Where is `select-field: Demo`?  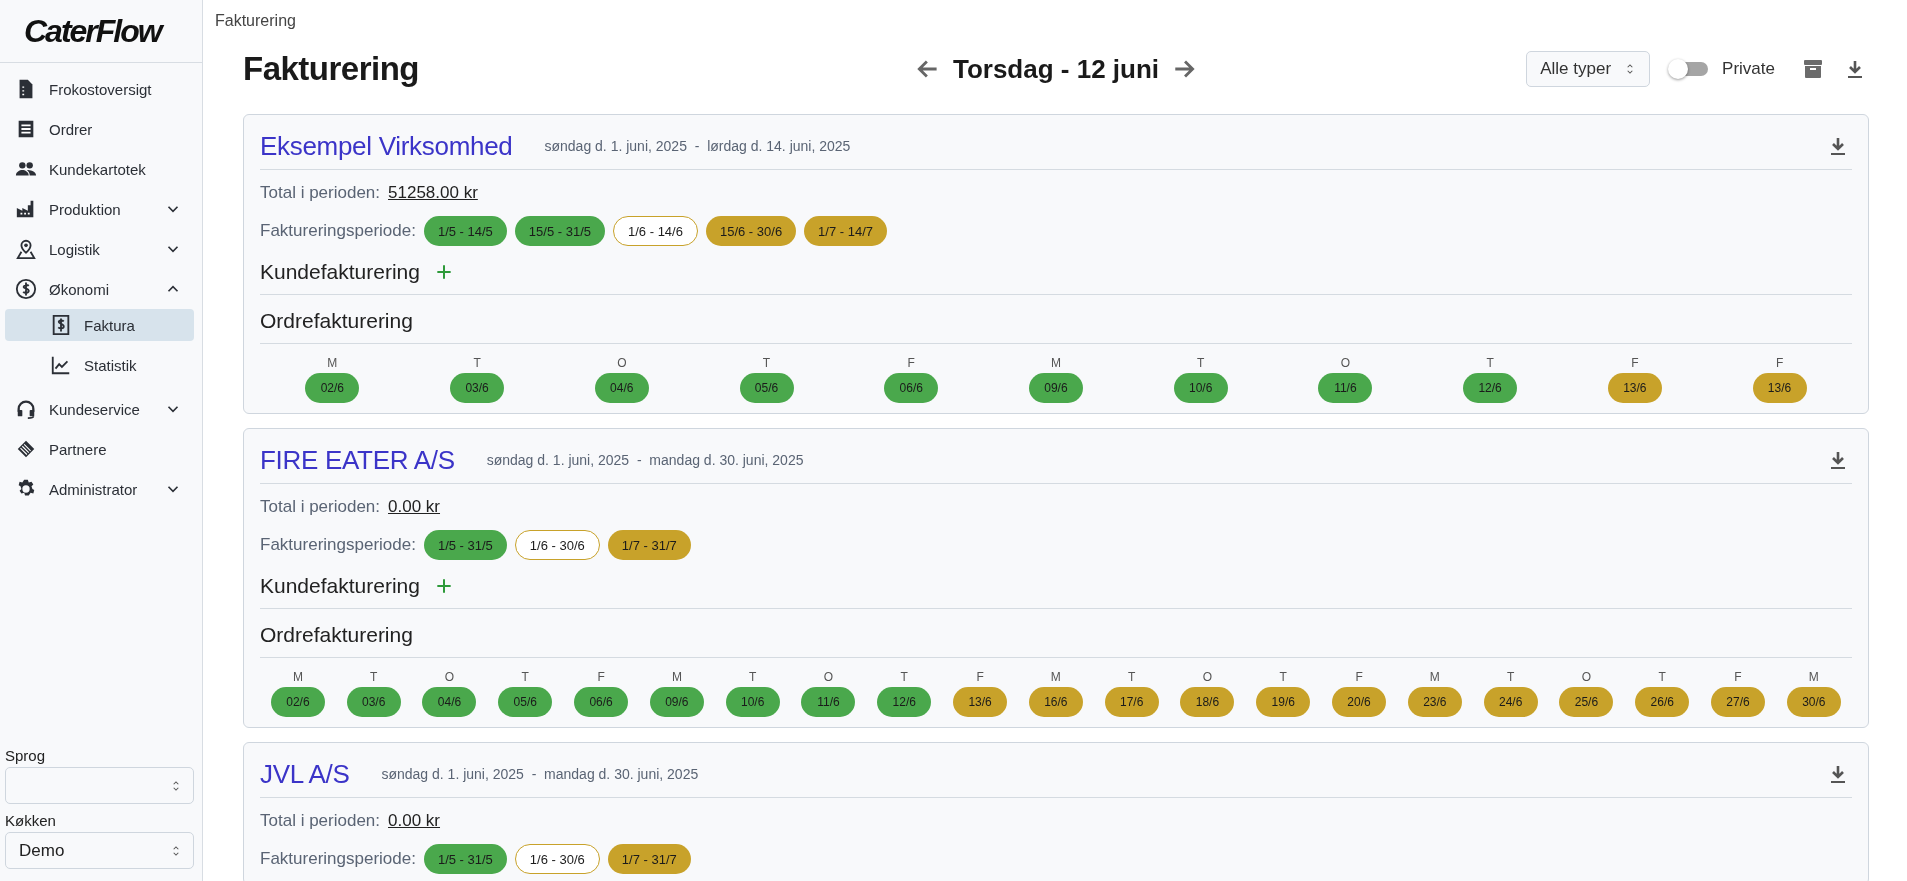
select-field: Demo is located at coordinates (99, 850).